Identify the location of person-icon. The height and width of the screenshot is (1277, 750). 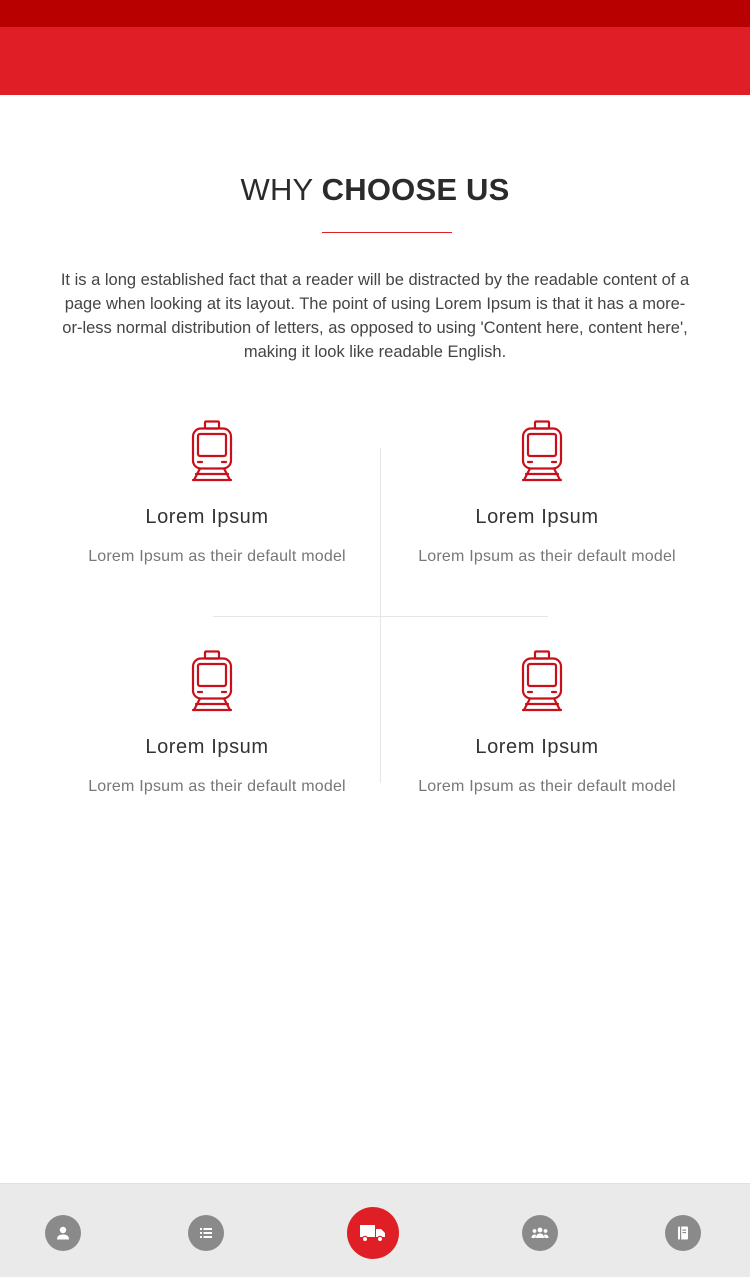
(63, 1233).